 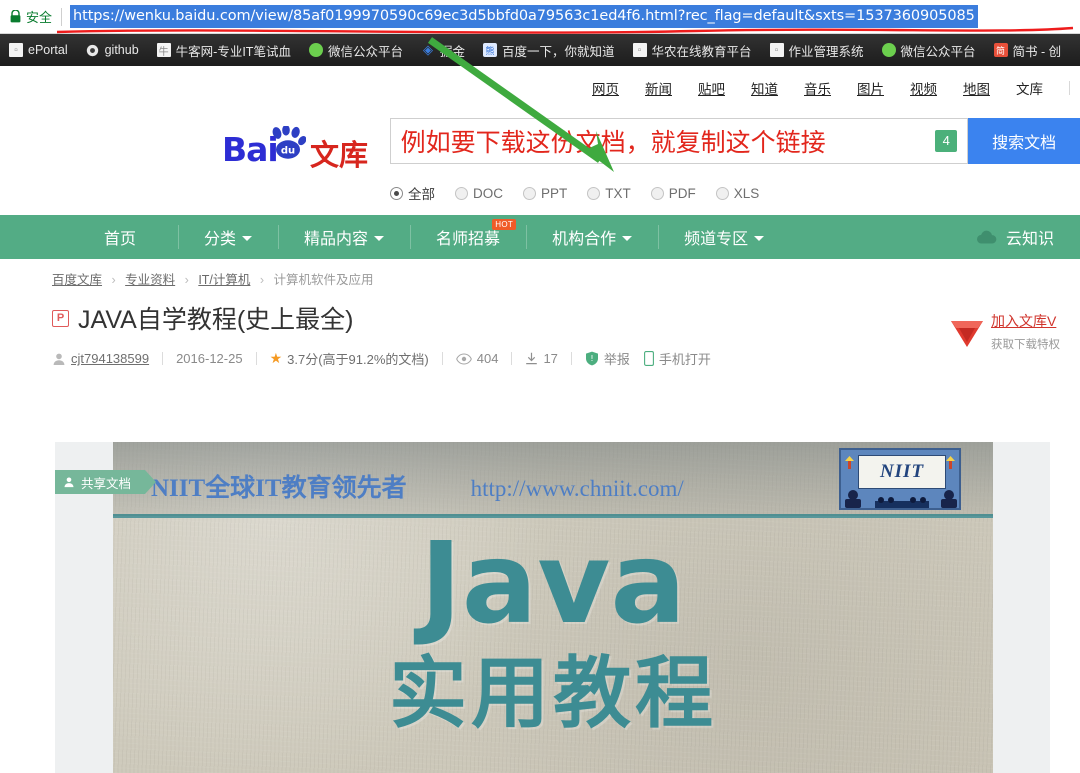 I want to click on bookmark-item: ◈ 掘金, so click(x=443, y=50).